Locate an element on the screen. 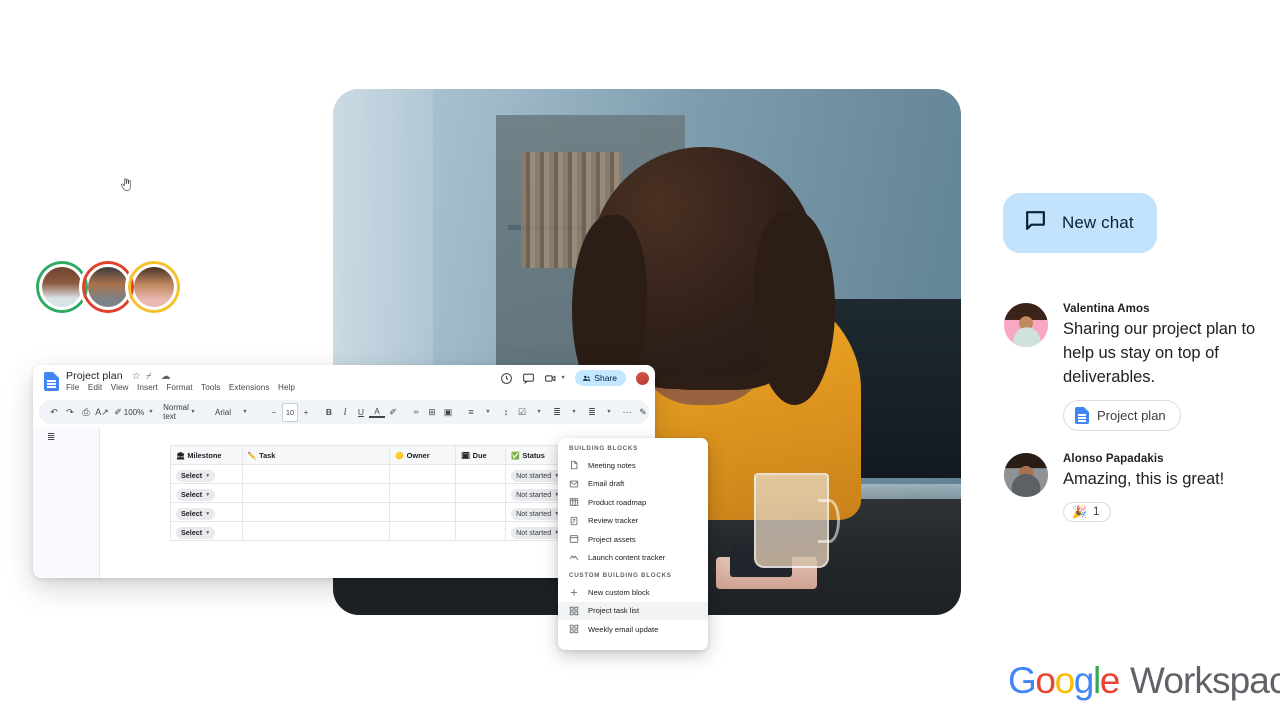 Image resolution: width=1280 pixels, height=720 pixels. star-icon: ☆ is located at coordinates (136, 377).